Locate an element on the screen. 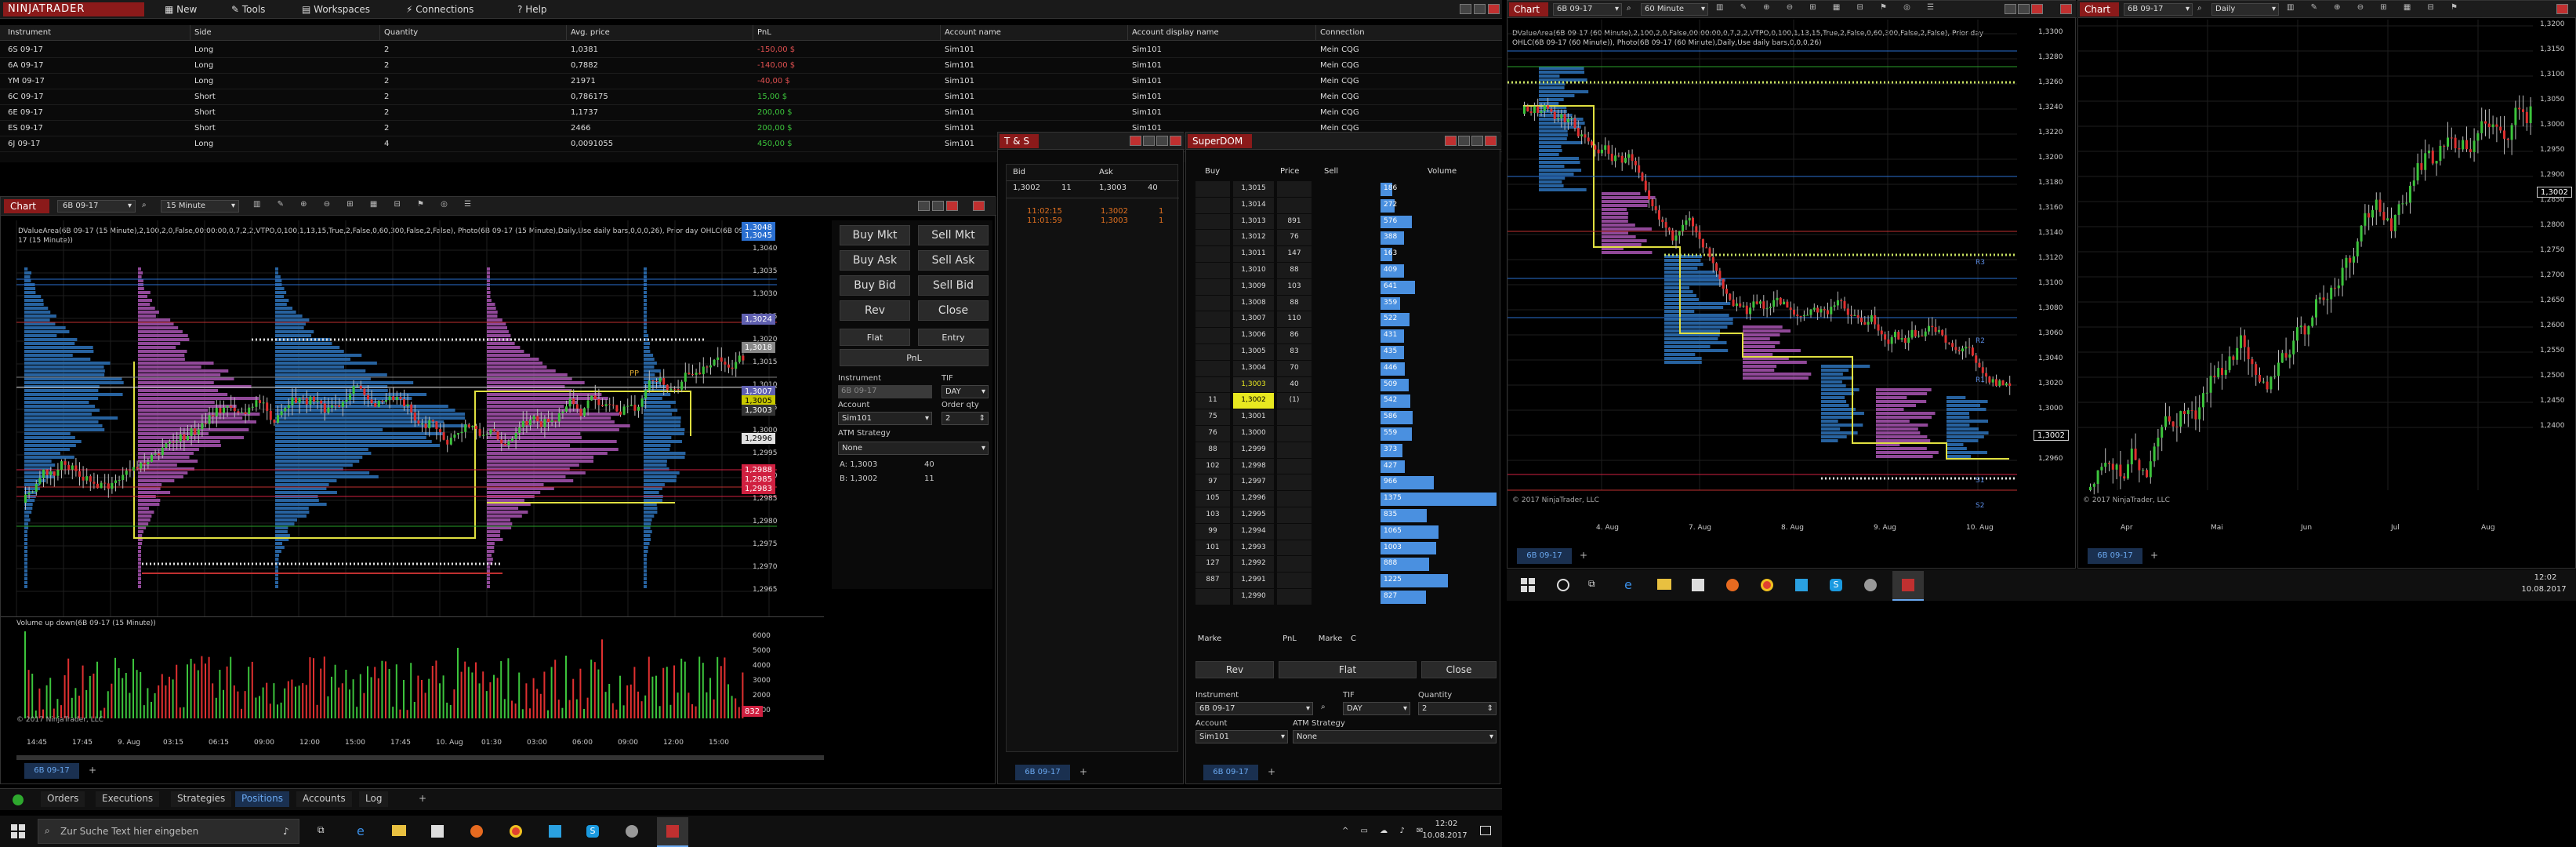 The height and width of the screenshot is (847, 2576). buy-bid-button: Buy Bid is located at coordinates (875, 285).